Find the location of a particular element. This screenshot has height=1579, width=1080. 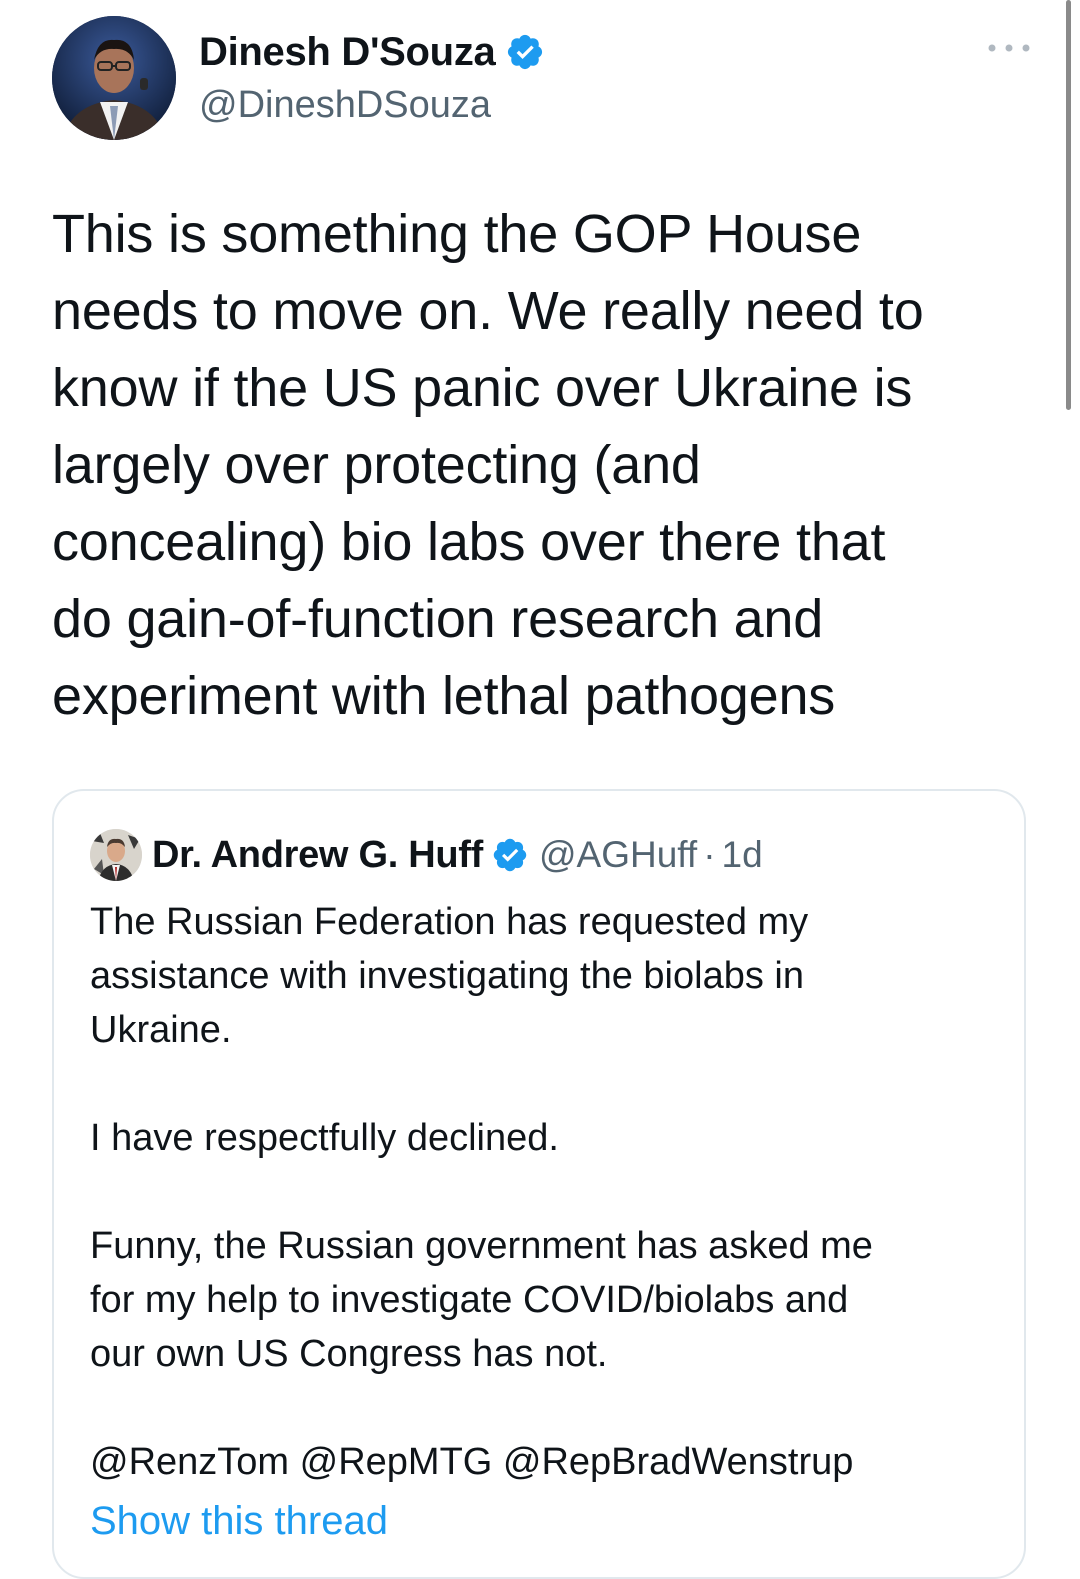

author-handle: @DineshDSouza is located at coordinates (345, 105).